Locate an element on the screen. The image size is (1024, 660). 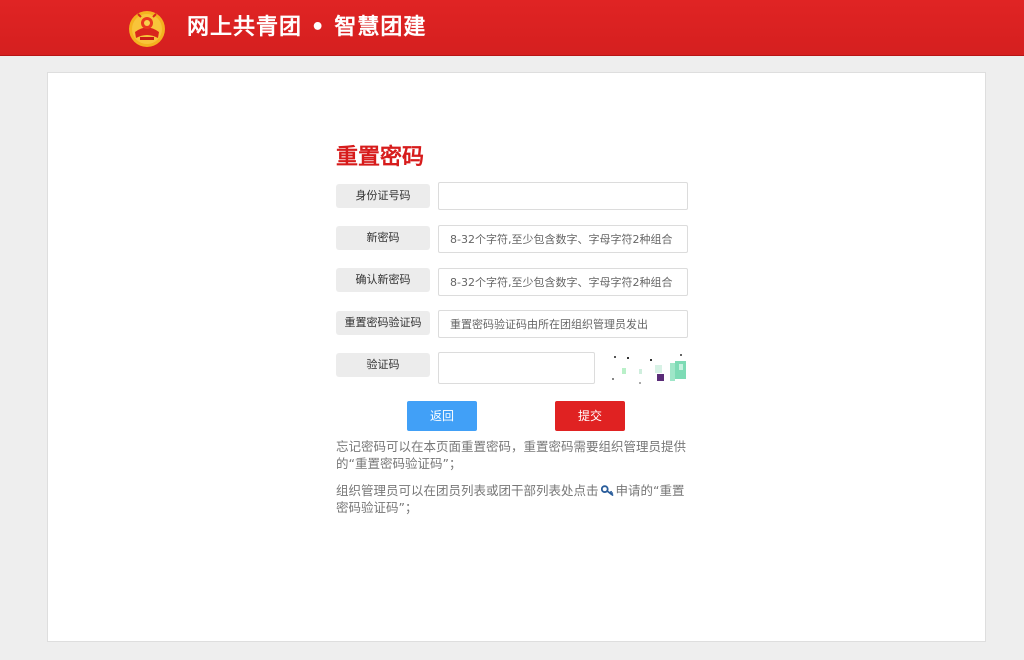
id-number-input is located at coordinates (563, 196).